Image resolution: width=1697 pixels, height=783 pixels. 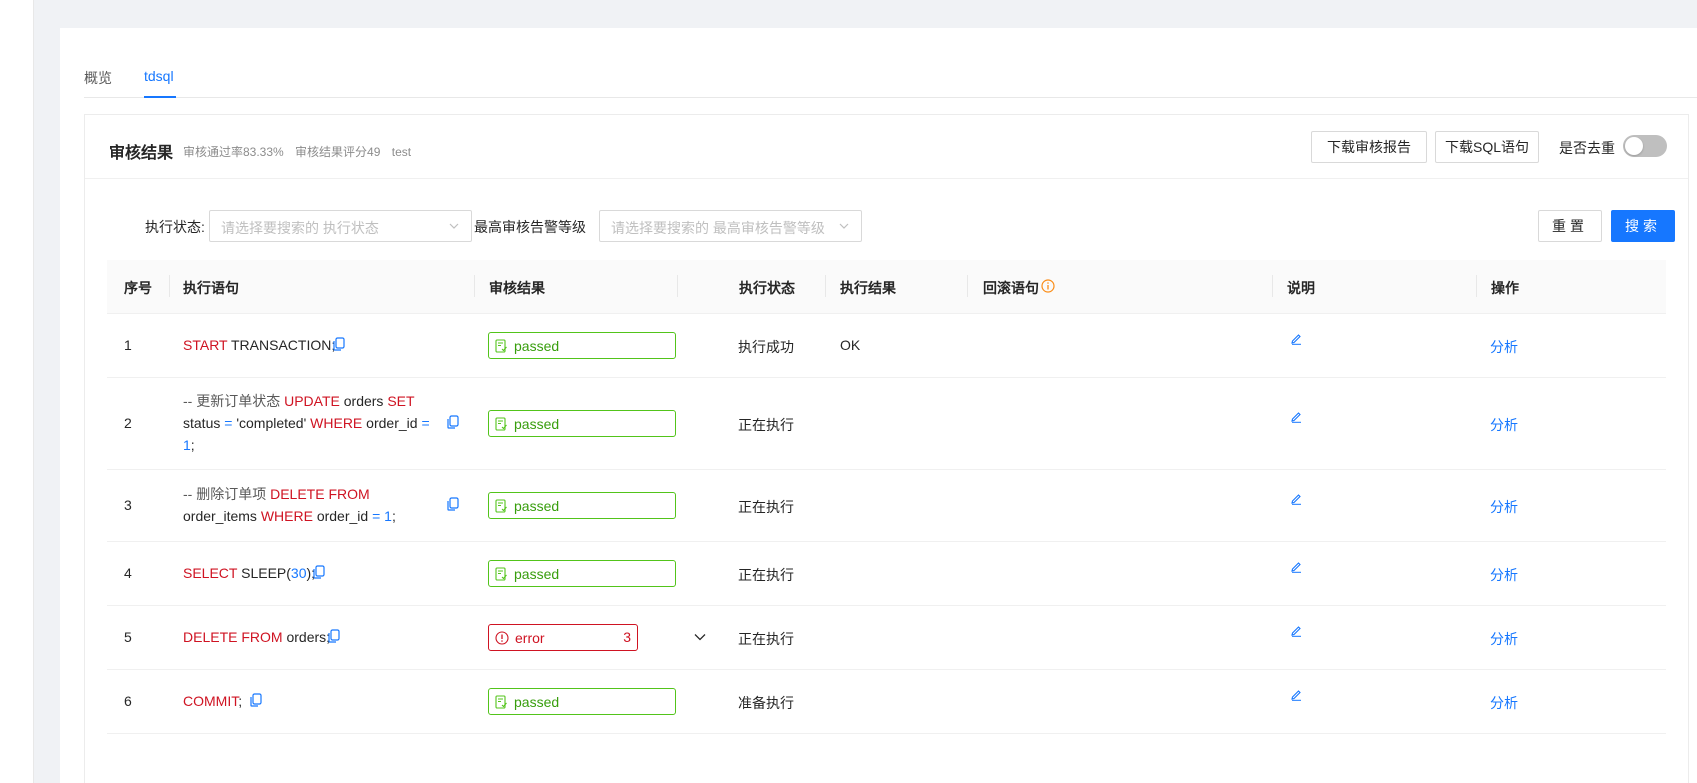 I want to click on exec-status-placeholder: 请选择要搜索的 执行状态, so click(x=300, y=228).